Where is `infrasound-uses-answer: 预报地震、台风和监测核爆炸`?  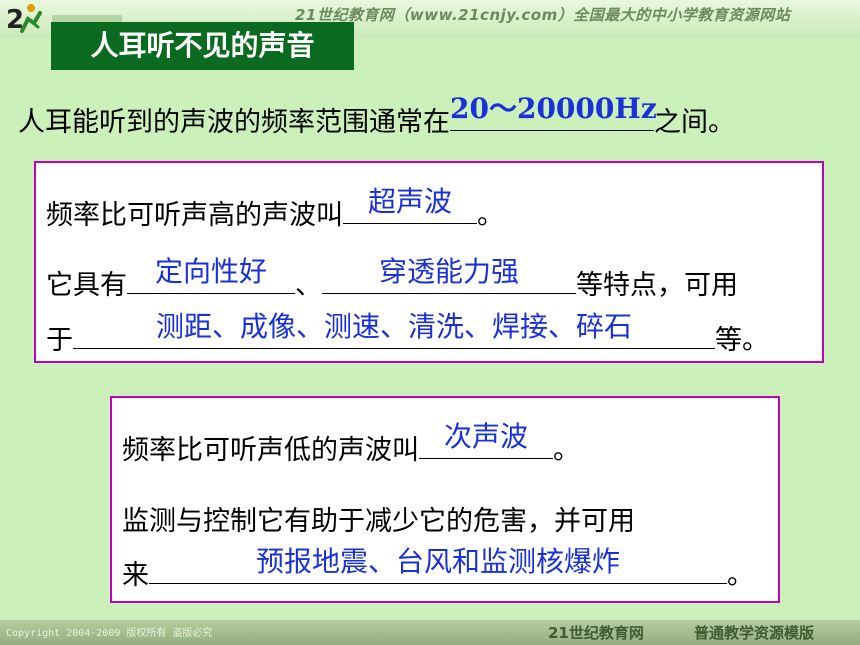 infrasound-uses-answer: 预报地震、台风和监测核爆炸 is located at coordinates (437, 561).